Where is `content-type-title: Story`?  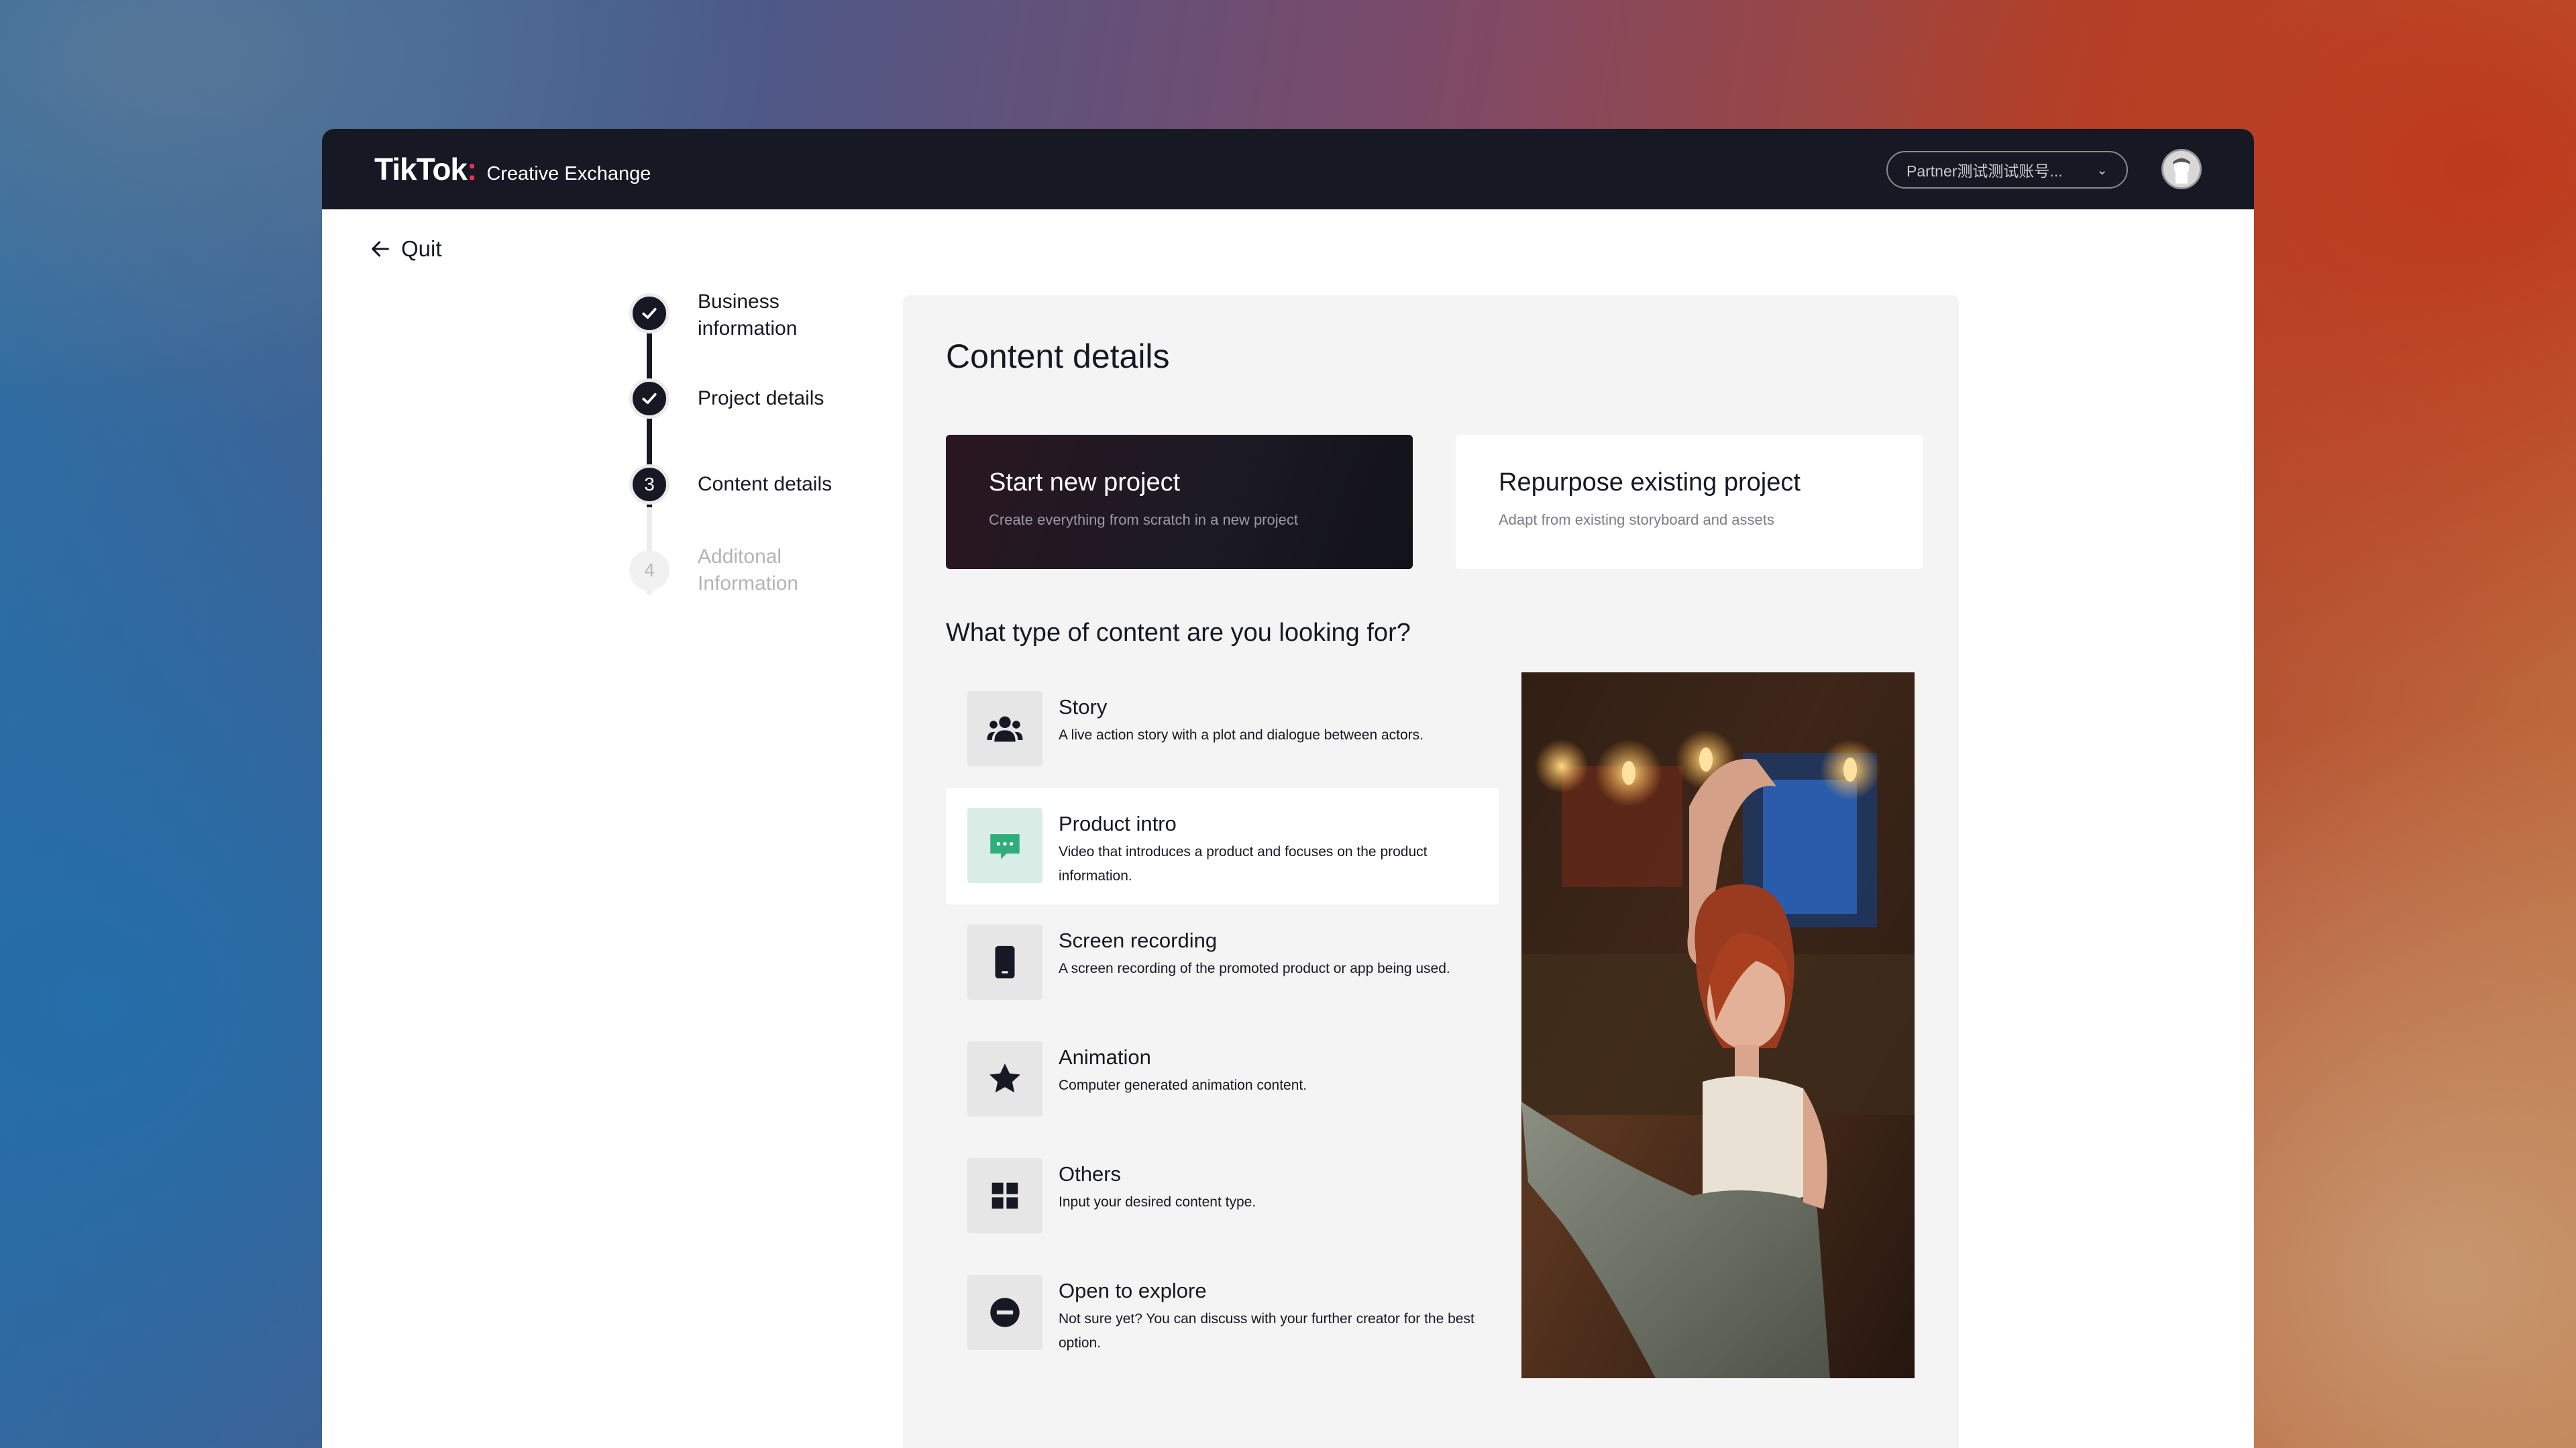
content-type-title: Story is located at coordinates (1083, 707).